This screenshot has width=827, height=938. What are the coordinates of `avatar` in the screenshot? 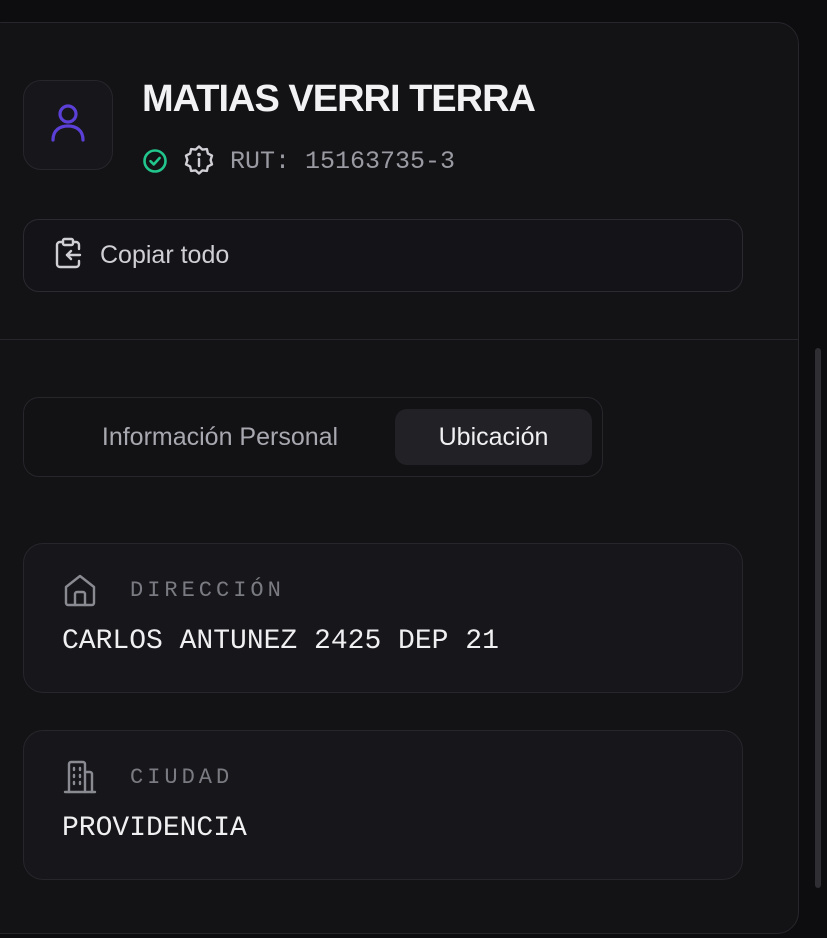 It's located at (68, 125).